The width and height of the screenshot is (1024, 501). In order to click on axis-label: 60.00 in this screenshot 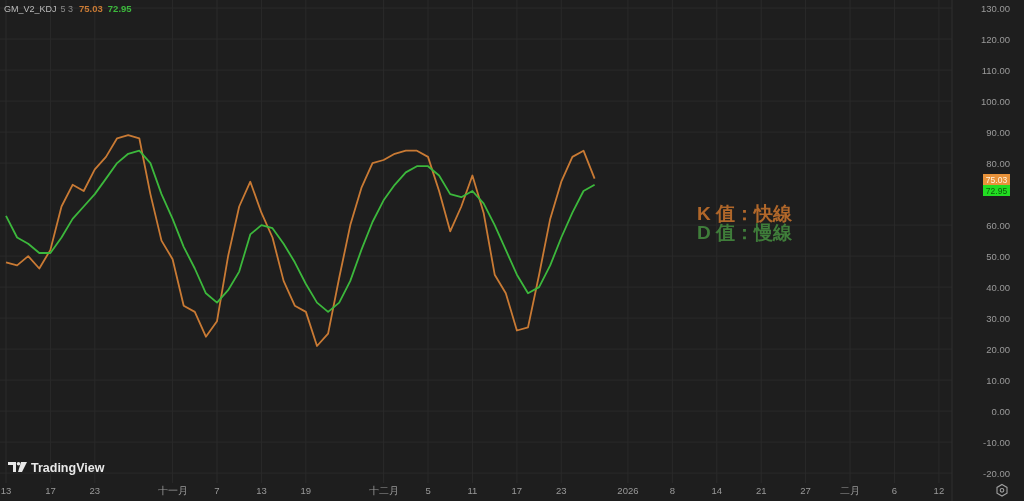, I will do `click(998, 225)`.